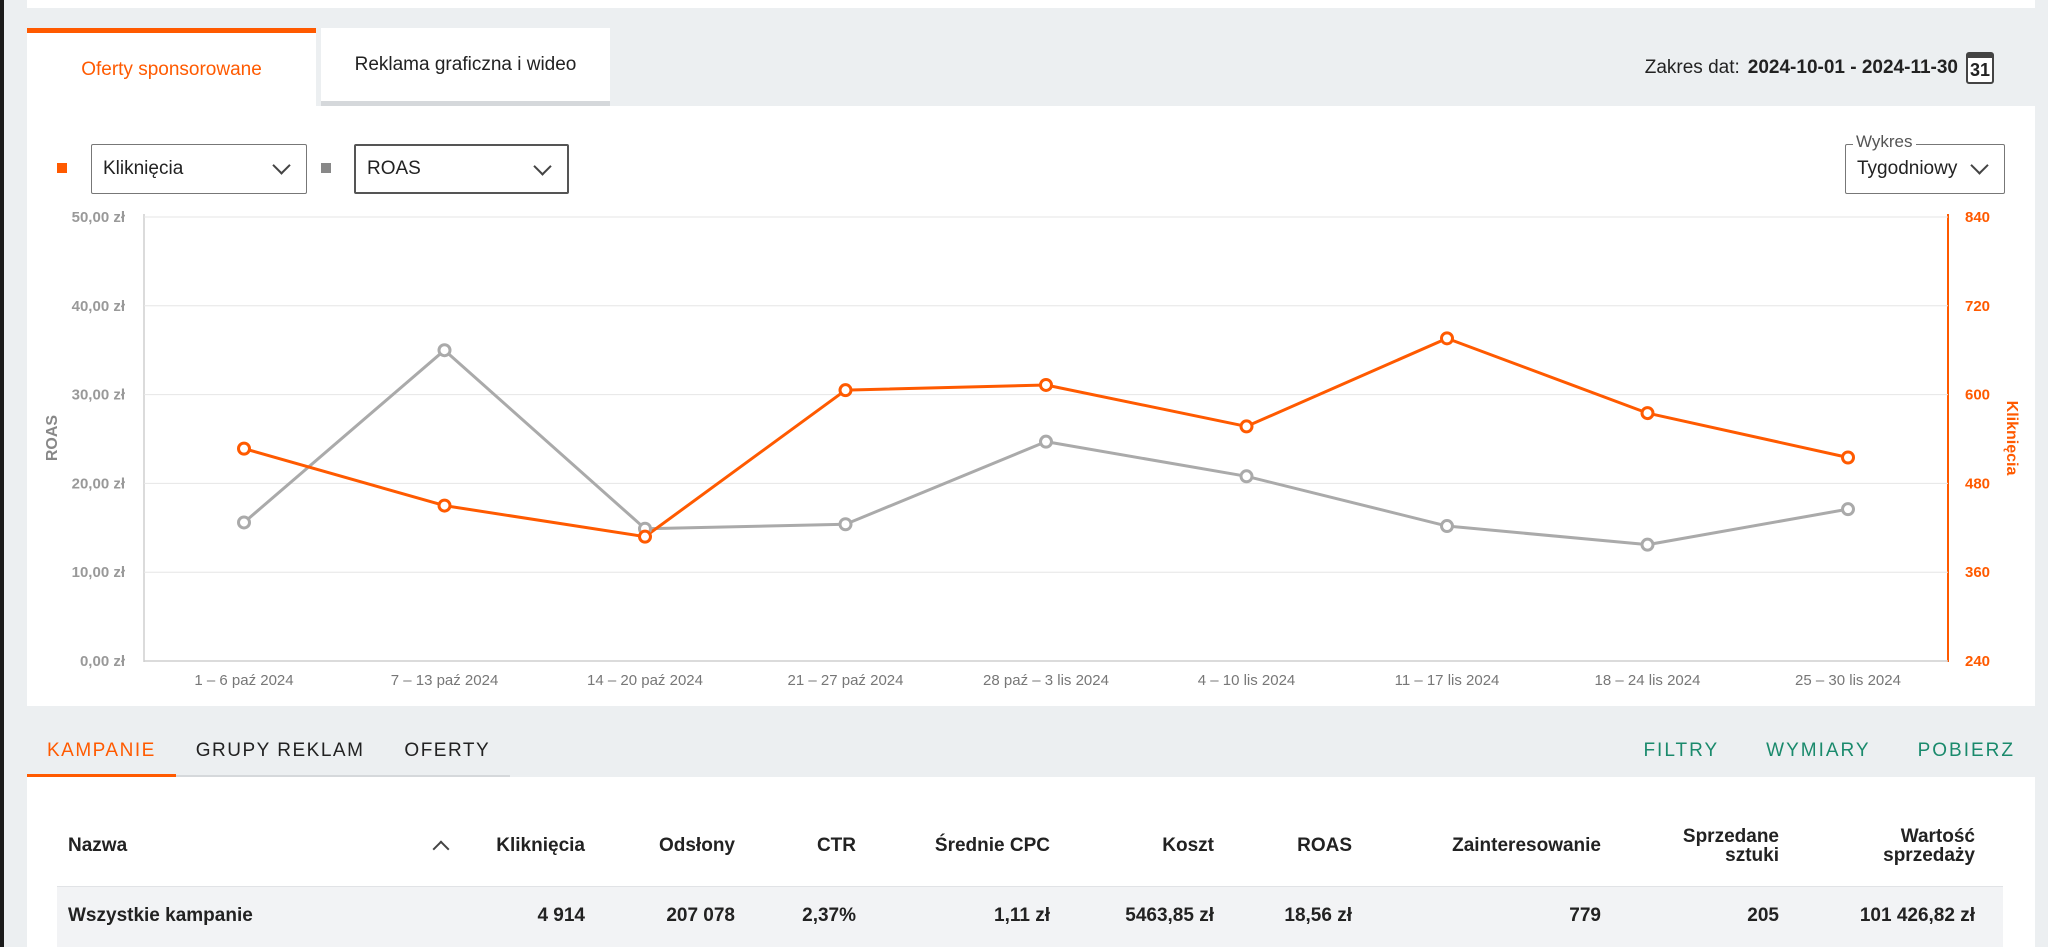 Image resolution: width=2048 pixels, height=947 pixels. What do you see at coordinates (99, 217) in the screenshot?
I see `left-tick-label: 50,00 zł` at bounding box center [99, 217].